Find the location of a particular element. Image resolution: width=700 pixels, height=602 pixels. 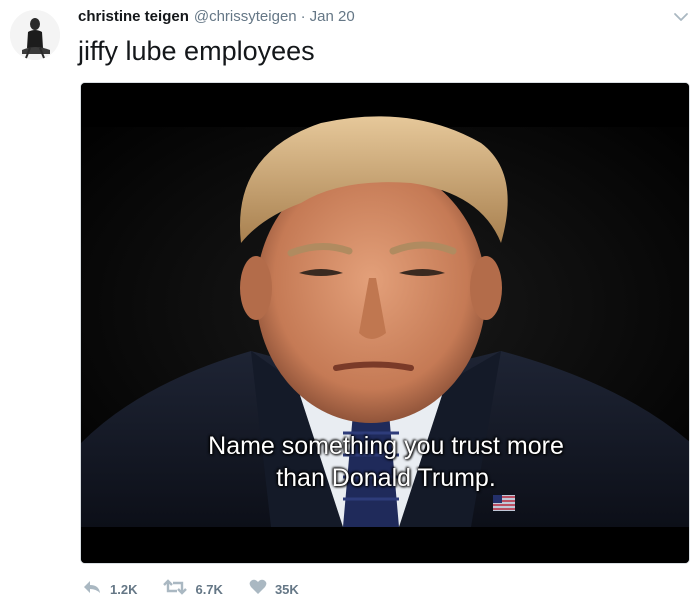

reply-button: 1.2K is located at coordinates (109, 589).